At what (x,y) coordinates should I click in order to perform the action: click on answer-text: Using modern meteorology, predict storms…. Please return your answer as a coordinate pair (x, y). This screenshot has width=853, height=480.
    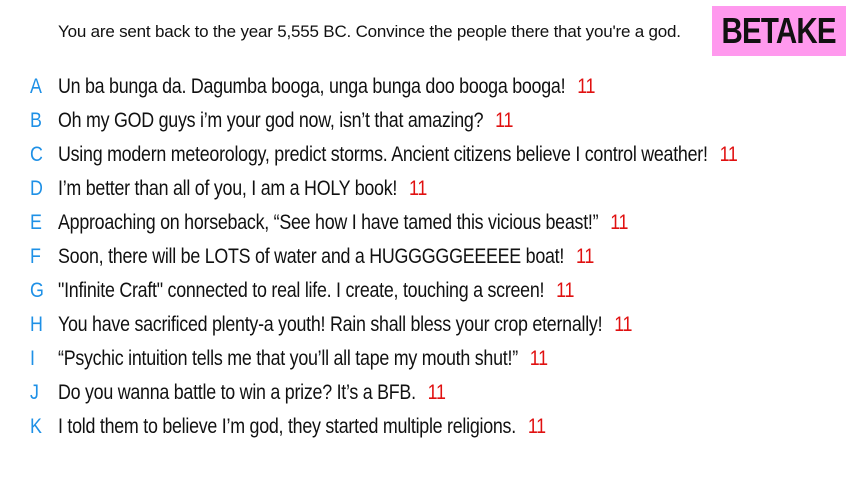
    Looking at the image, I should click on (398, 155).